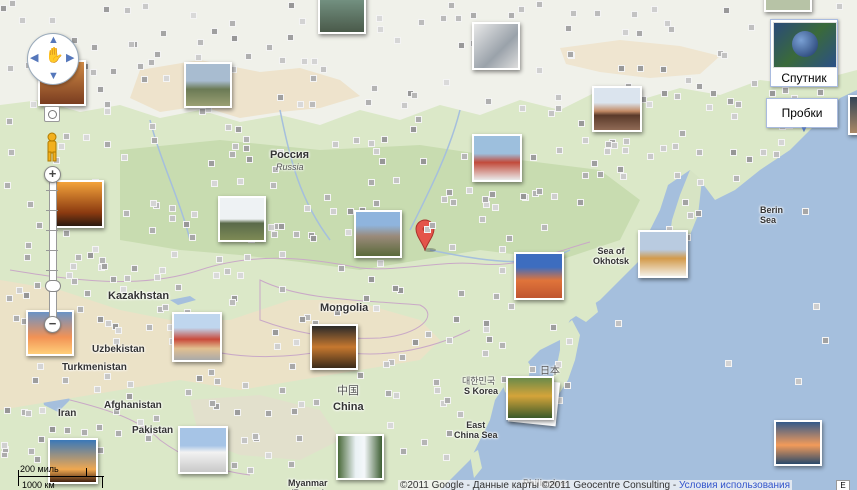  What do you see at coordinates (734, 485) in the screenshot?
I see `terms-link: Условия использования` at bounding box center [734, 485].